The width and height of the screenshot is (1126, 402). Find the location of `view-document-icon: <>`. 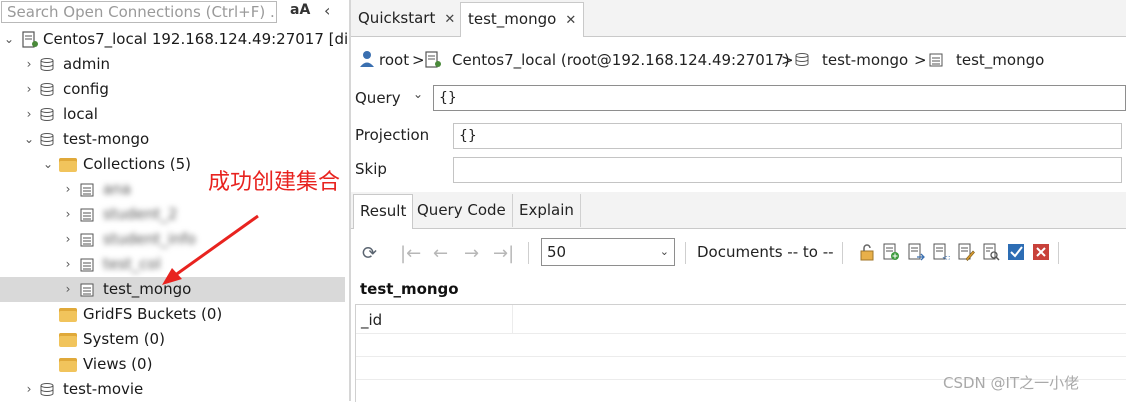

view-document-icon: <> is located at coordinates (941, 252).